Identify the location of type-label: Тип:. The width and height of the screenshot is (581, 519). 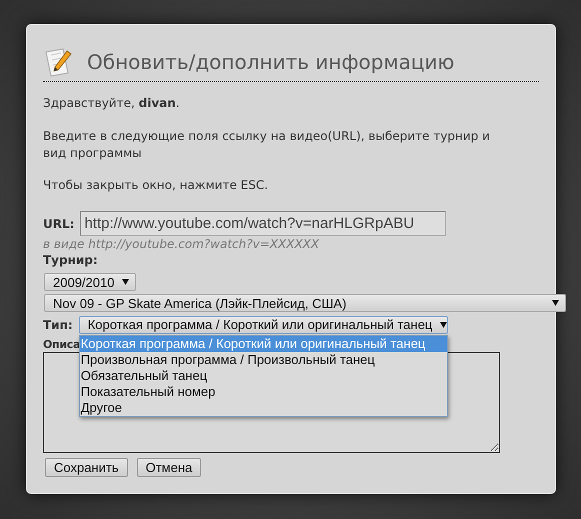
(58, 325).